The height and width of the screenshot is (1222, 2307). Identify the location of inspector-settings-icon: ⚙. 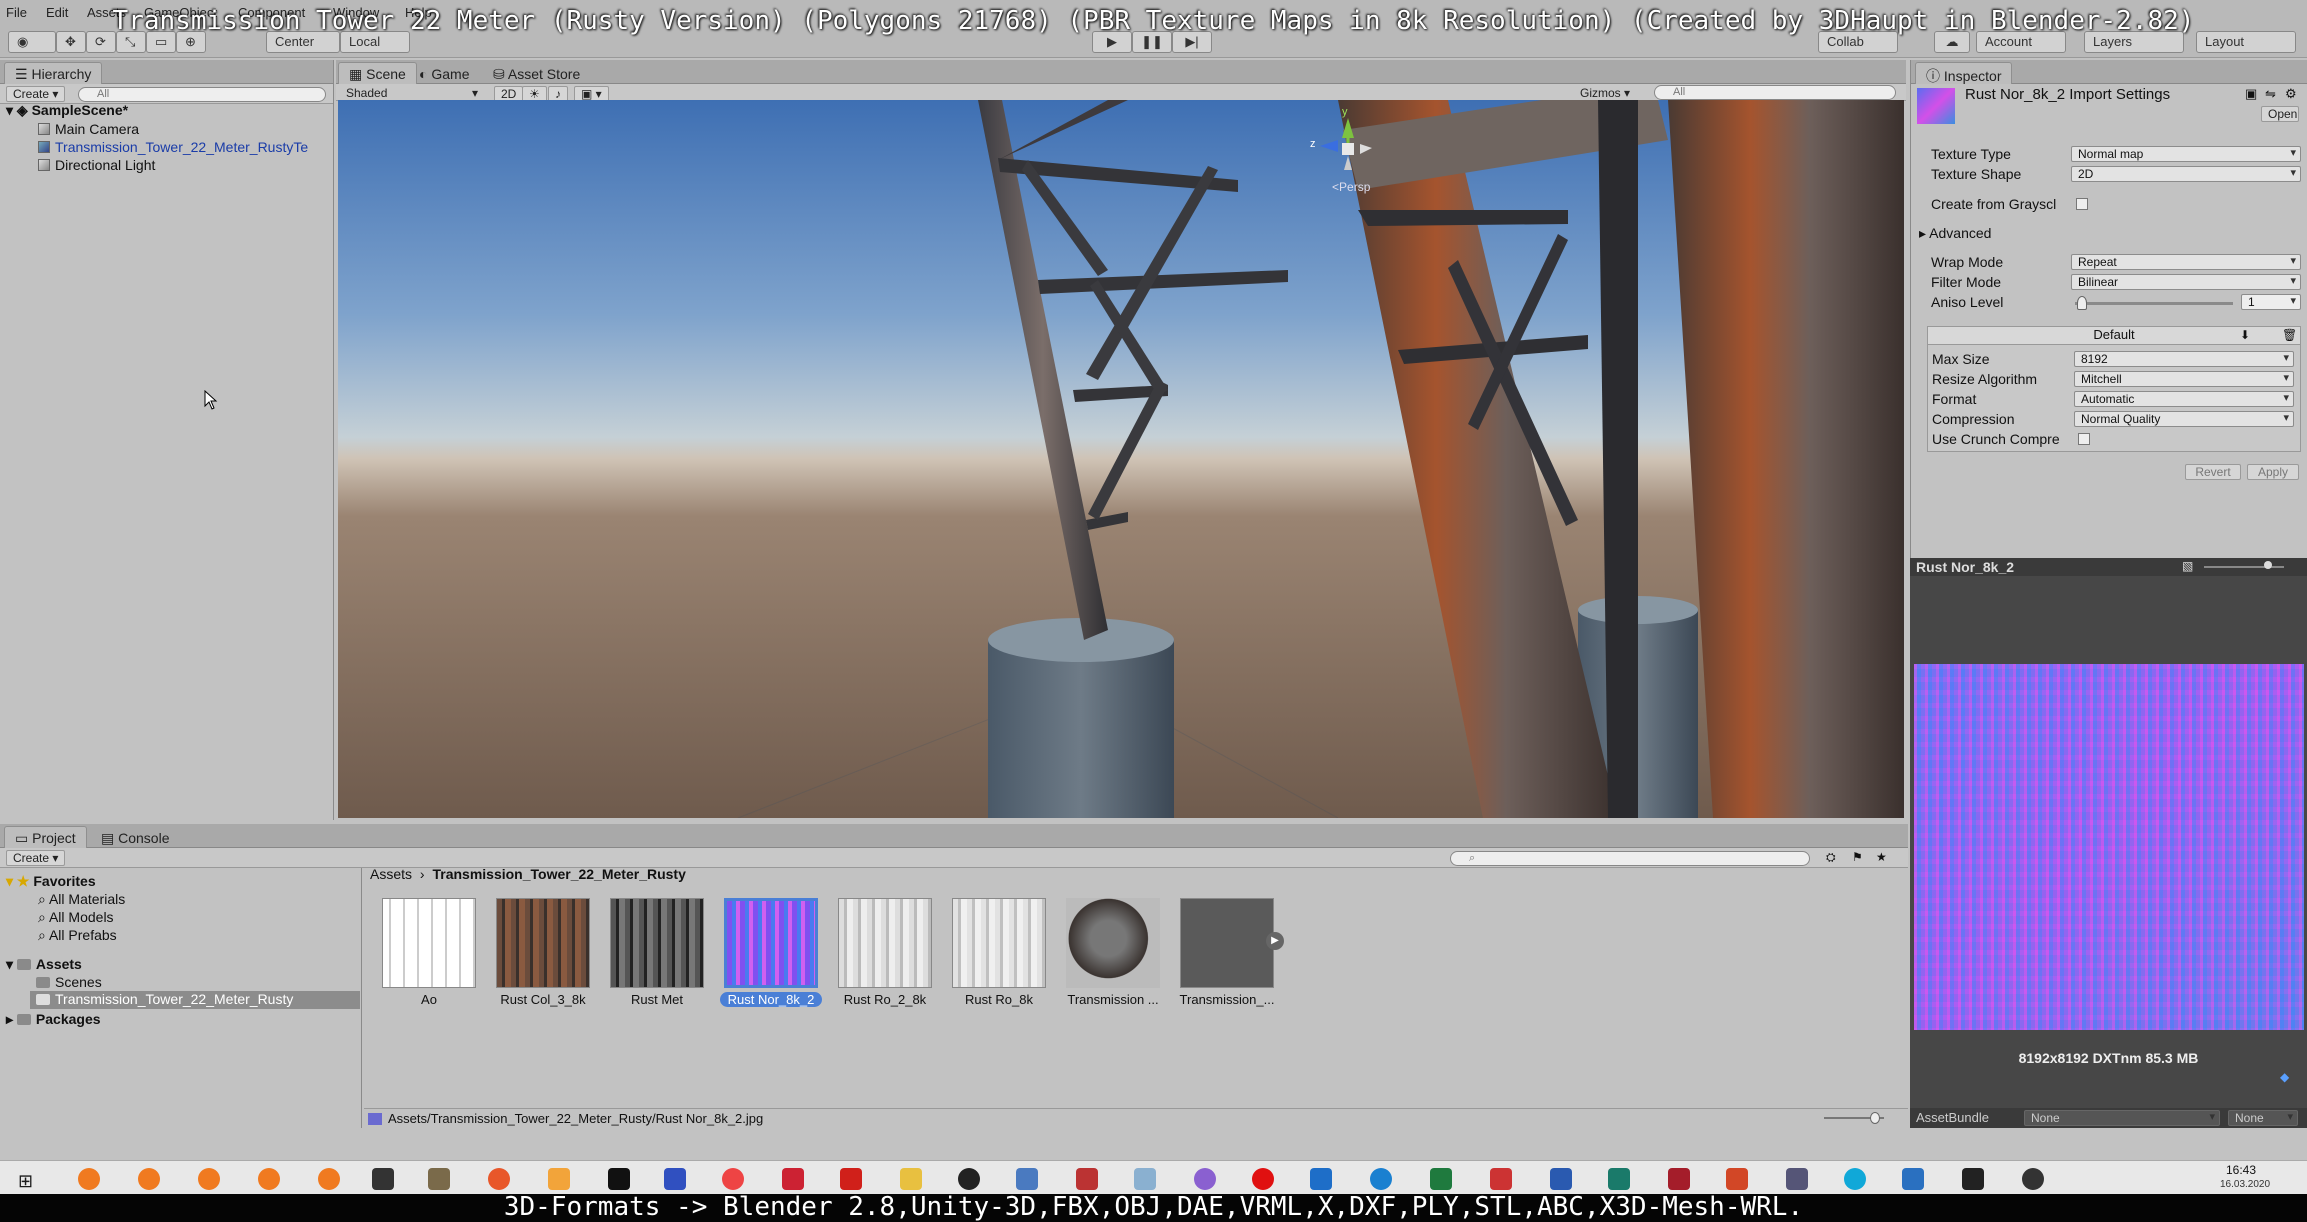
(2291, 94).